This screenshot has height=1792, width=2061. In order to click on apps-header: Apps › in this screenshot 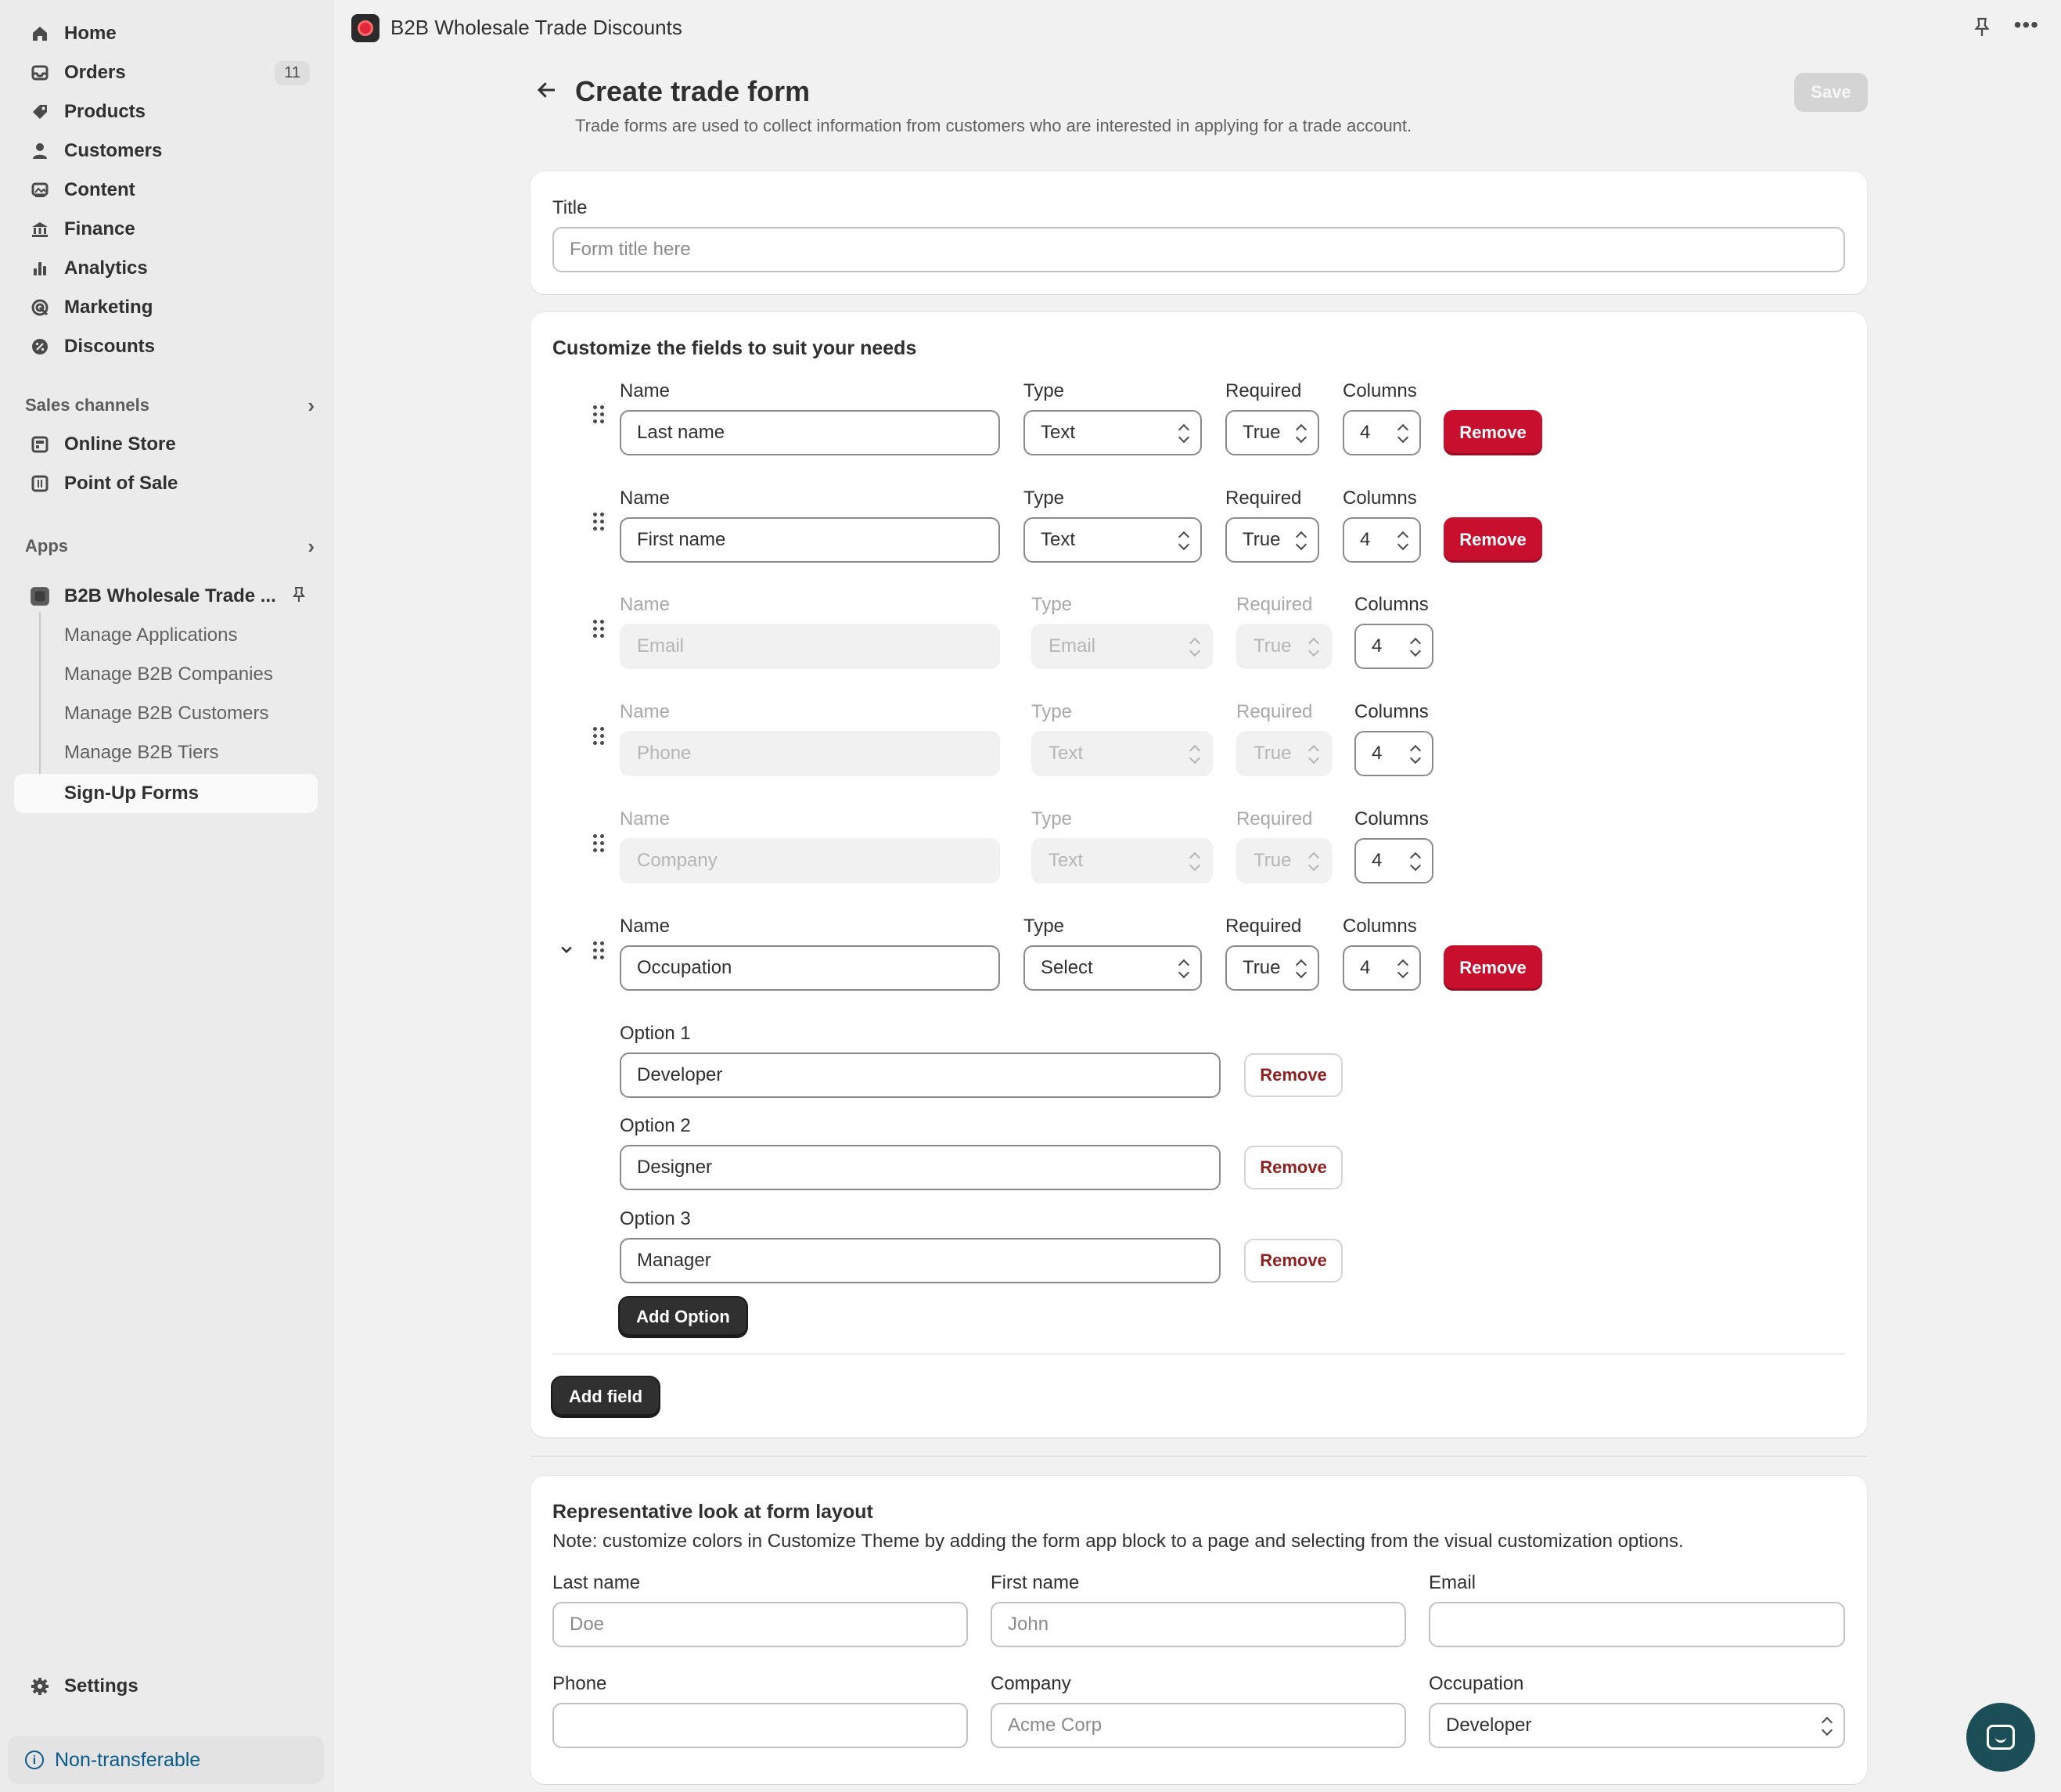, I will do `click(170, 547)`.